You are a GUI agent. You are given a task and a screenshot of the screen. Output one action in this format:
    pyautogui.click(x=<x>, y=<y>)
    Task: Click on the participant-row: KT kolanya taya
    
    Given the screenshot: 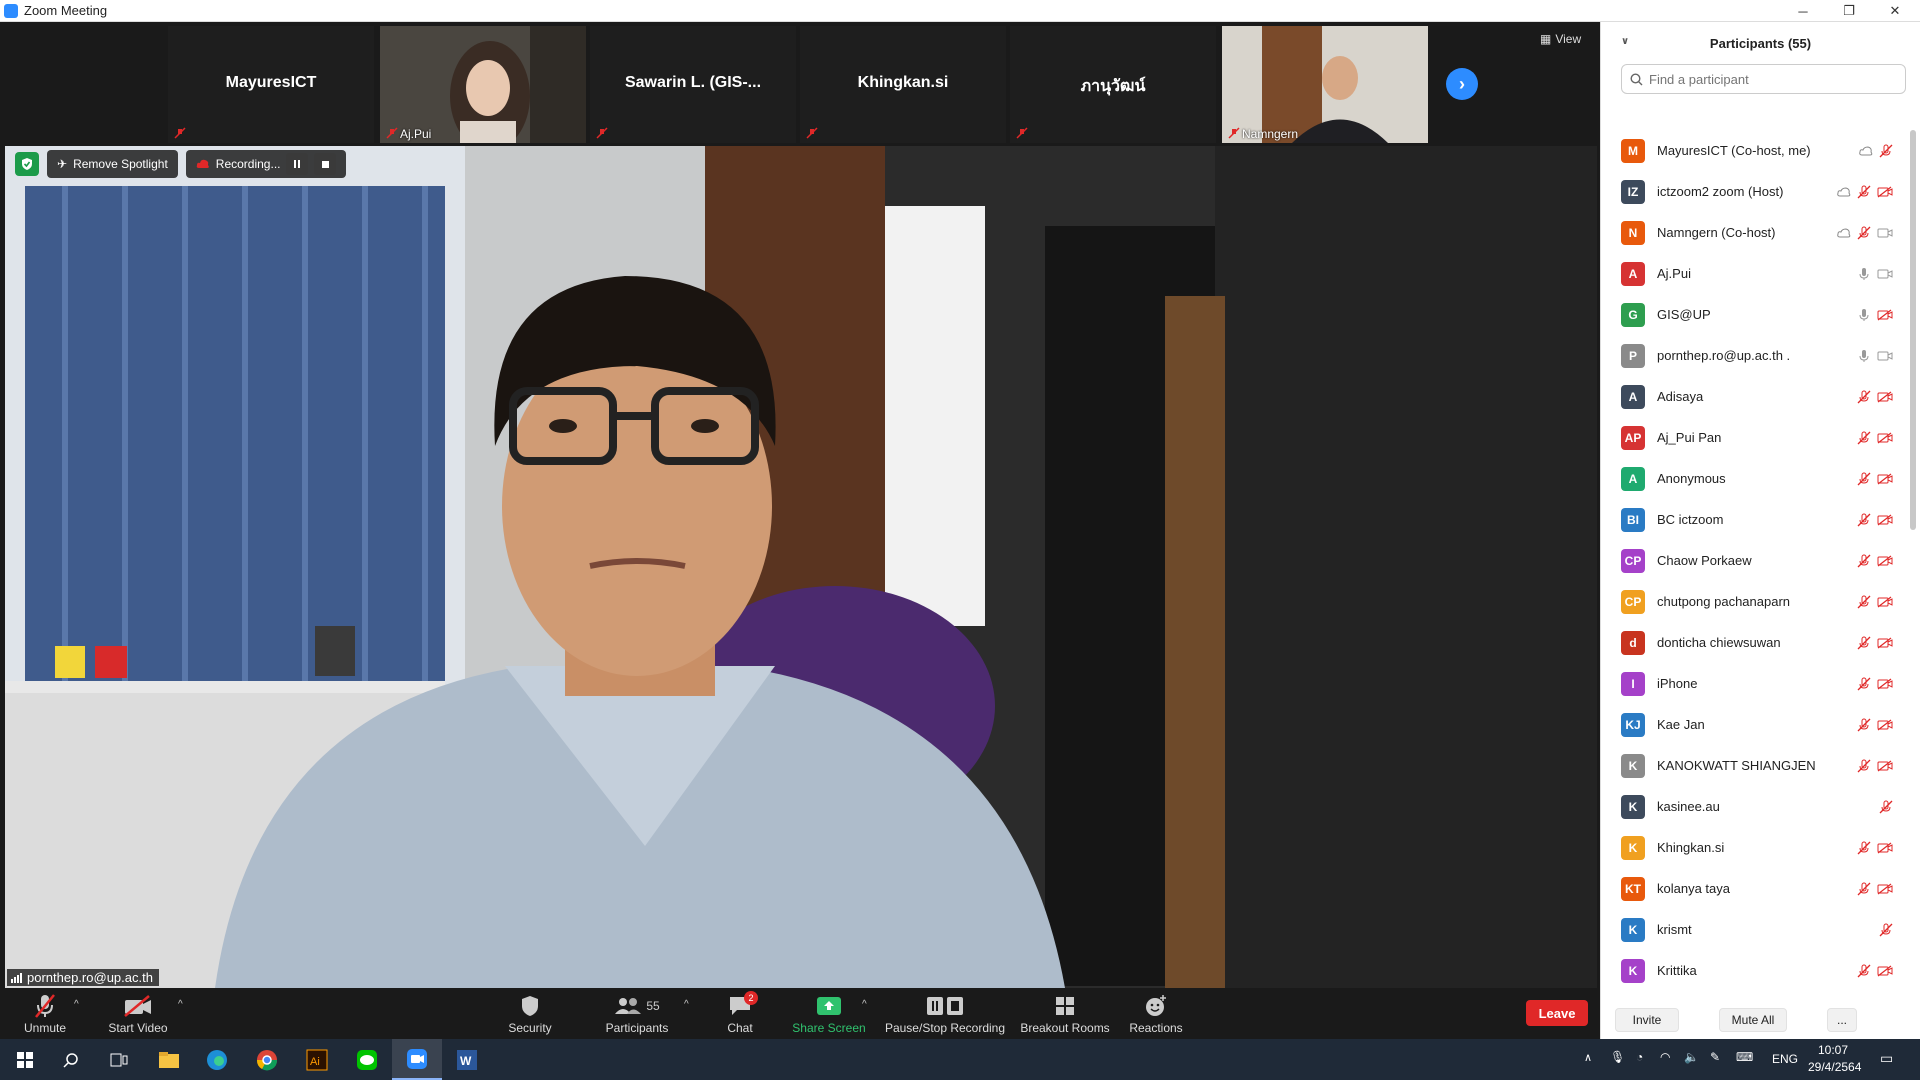 What is the action you would take?
    pyautogui.click(x=1760, y=888)
    